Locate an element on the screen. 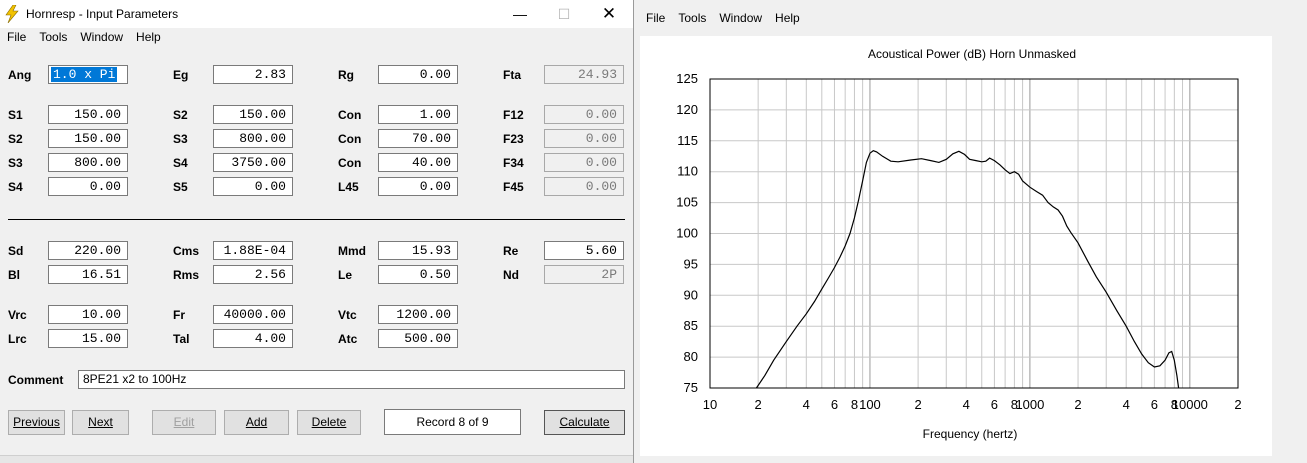 Image resolution: width=1307 pixels, height=463 pixels. label-nd: Nd is located at coordinates (511, 275).